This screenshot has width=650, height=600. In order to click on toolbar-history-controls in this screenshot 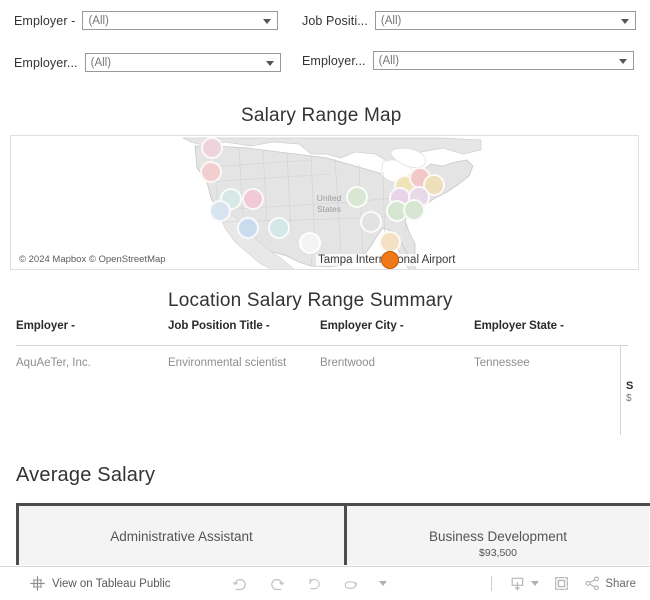, I will do `click(309, 584)`.